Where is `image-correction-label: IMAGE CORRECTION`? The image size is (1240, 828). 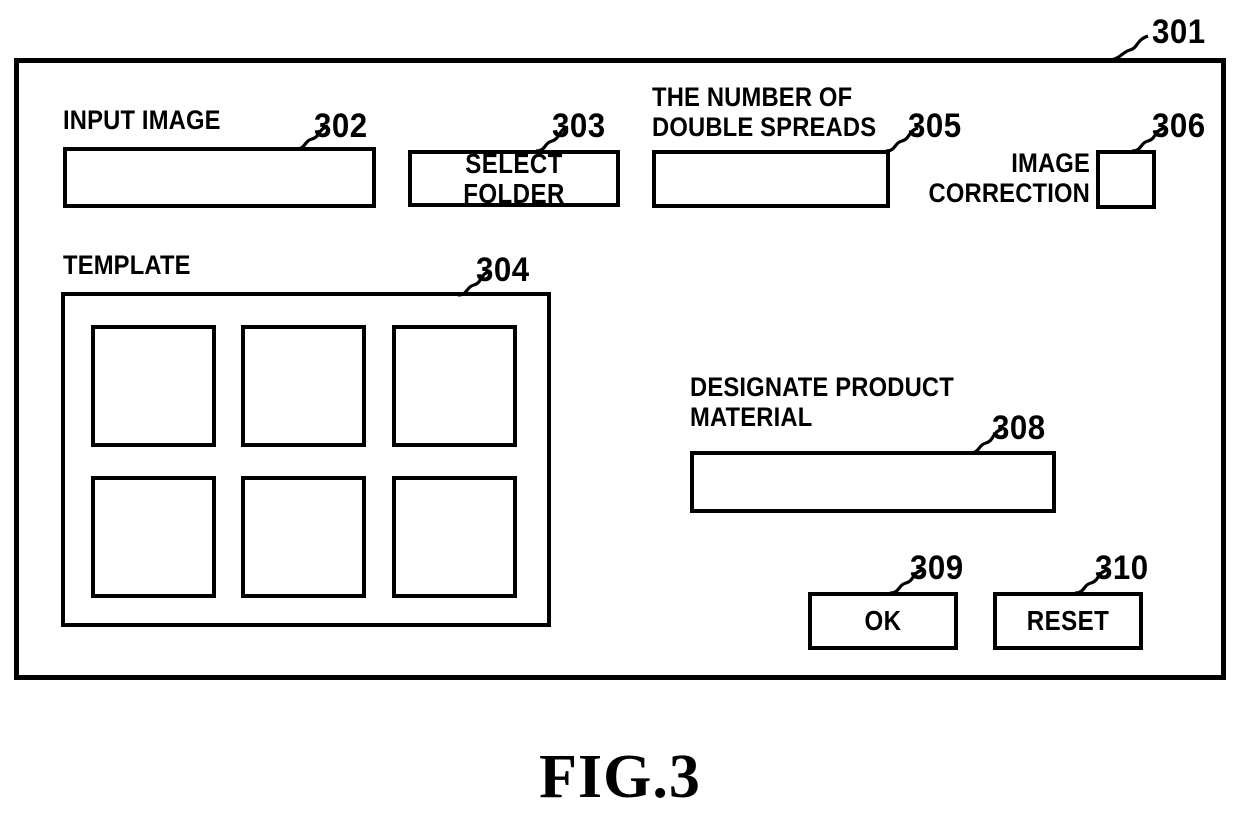 image-correction-label: IMAGE CORRECTION is located at coordinates (1009, 178).